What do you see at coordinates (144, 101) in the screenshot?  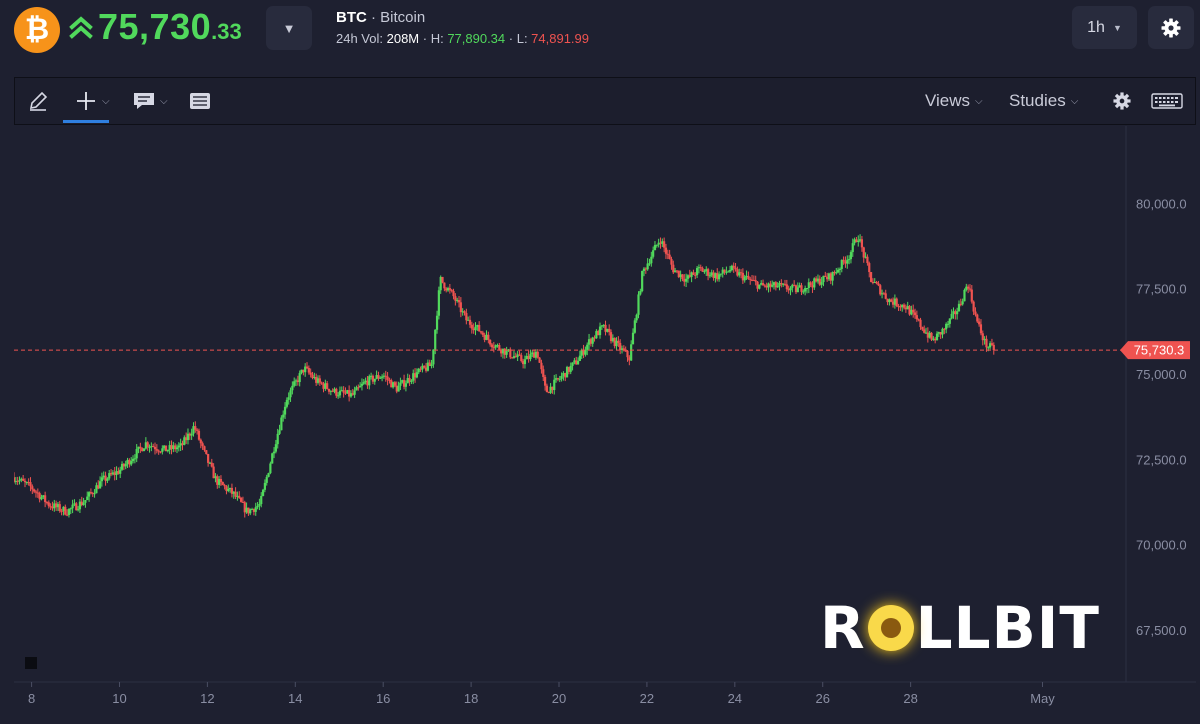 I see `comment-icon` at bounding box center [144, 101].